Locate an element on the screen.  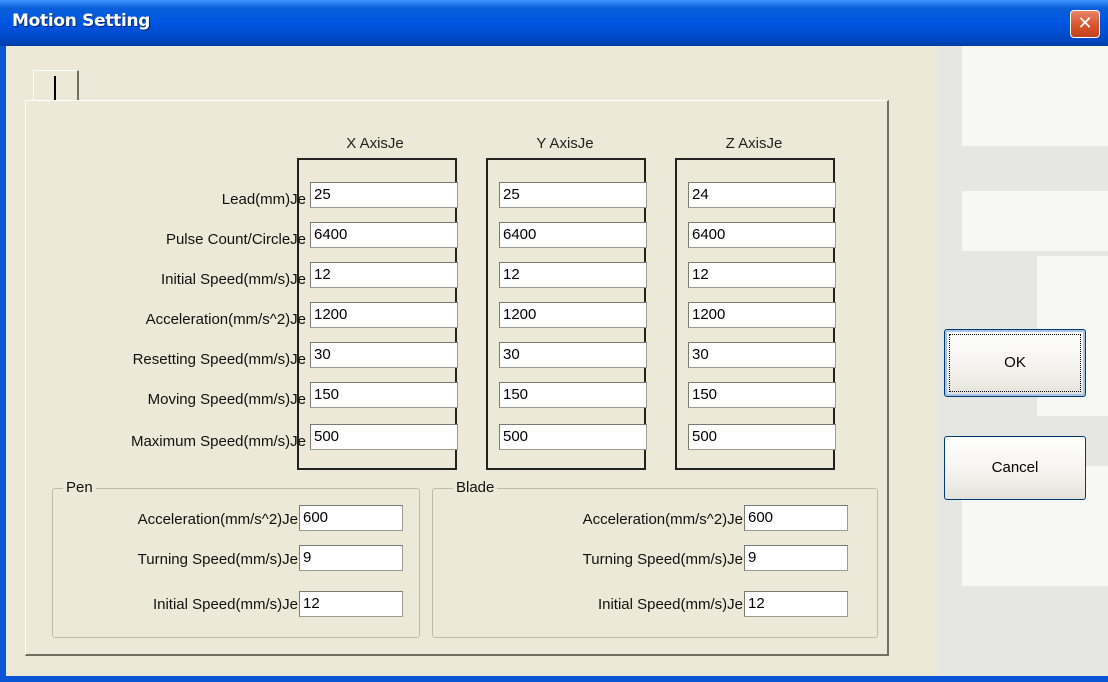
row-label-initial-speed: Initial Speed(mm/s)Je is located at coordinates (233, 279).